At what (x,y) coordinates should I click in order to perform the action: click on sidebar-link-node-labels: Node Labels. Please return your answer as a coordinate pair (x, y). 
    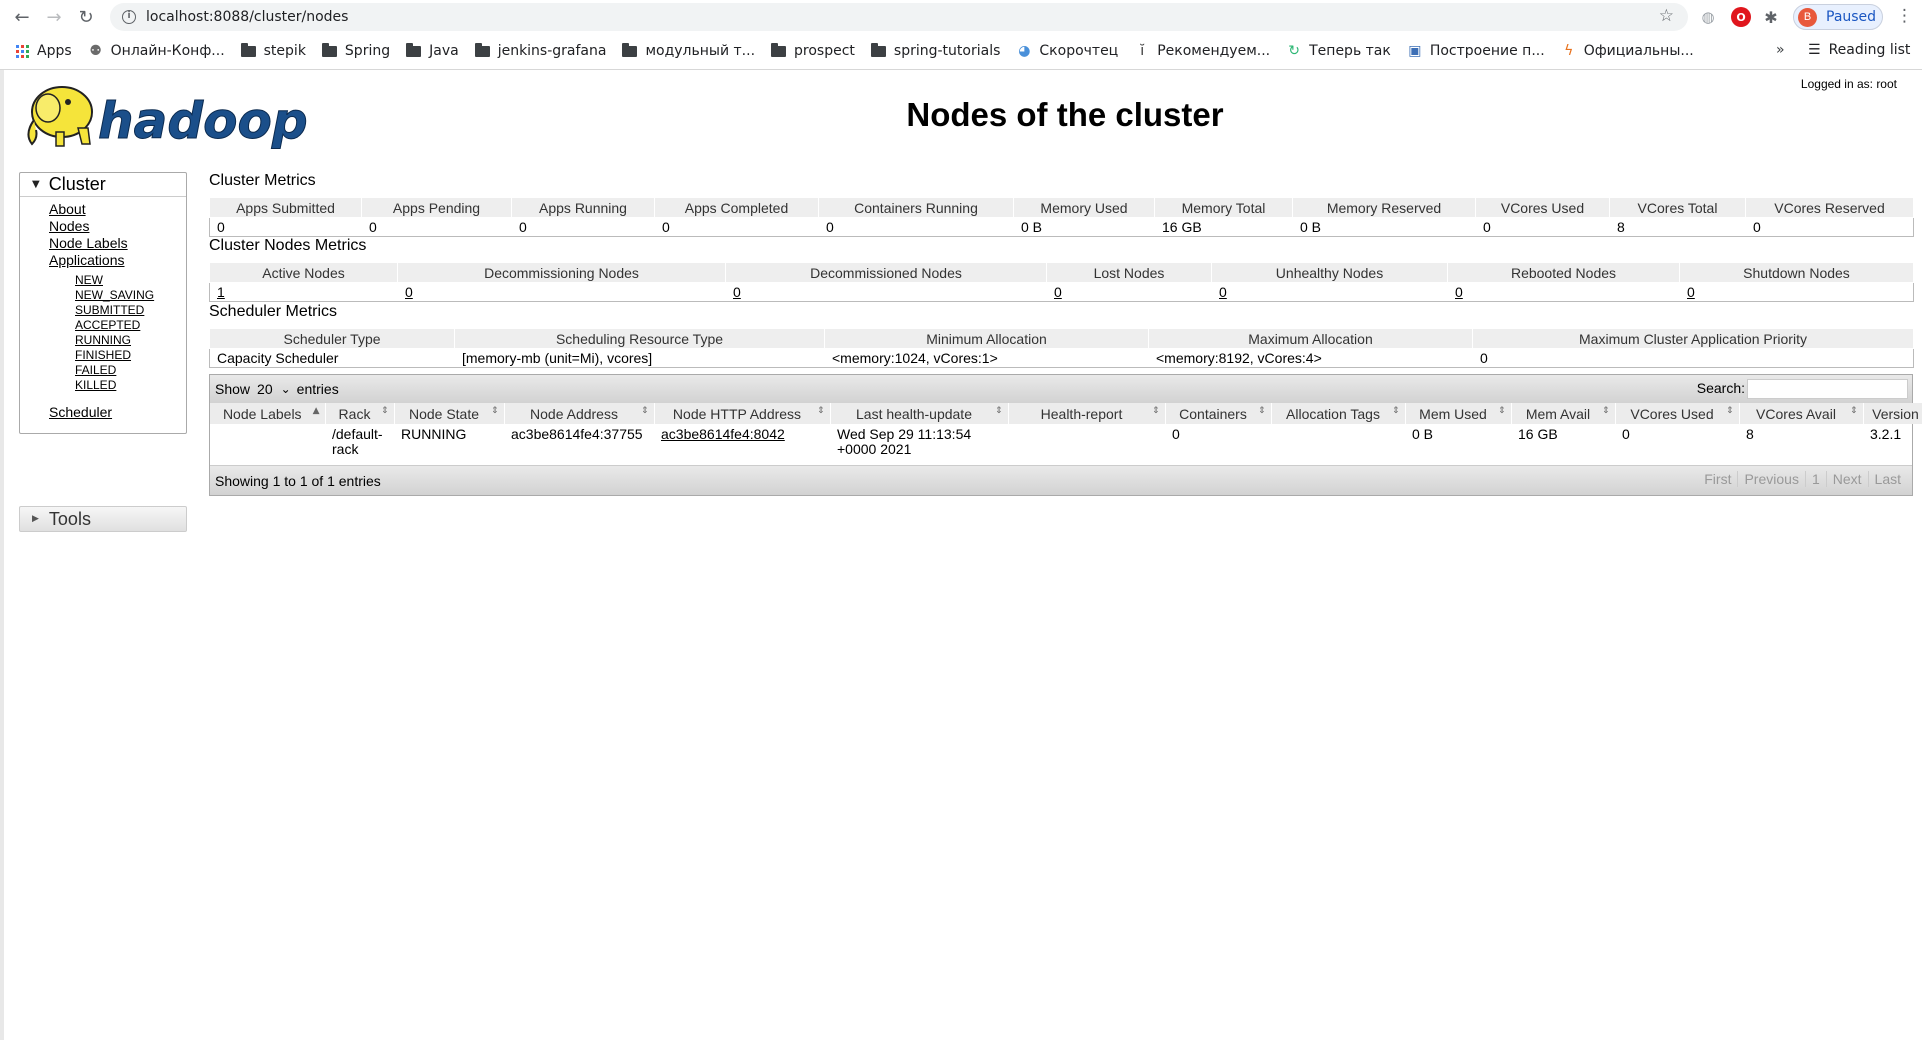
    Looking at the image, I should click on (117, 243).